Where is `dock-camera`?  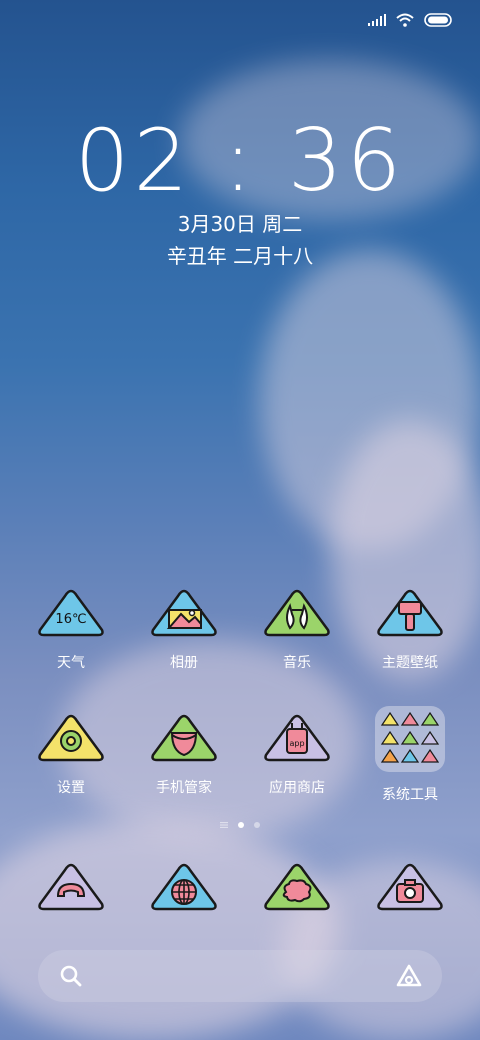 dock-camera is located at coordinates (410, 887).